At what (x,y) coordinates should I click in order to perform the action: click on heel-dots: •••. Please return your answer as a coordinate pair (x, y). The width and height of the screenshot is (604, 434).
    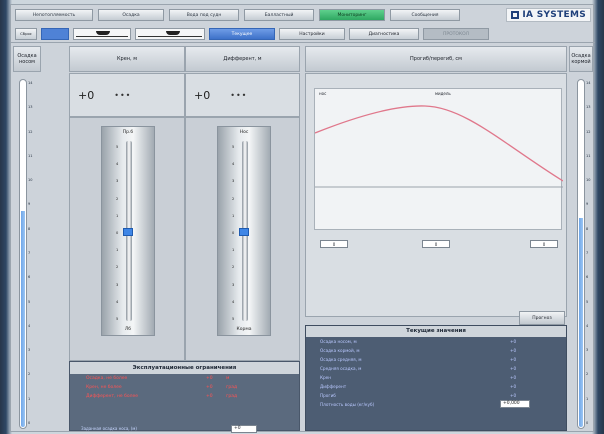
    Looking at the image, I should click on (123, 95).